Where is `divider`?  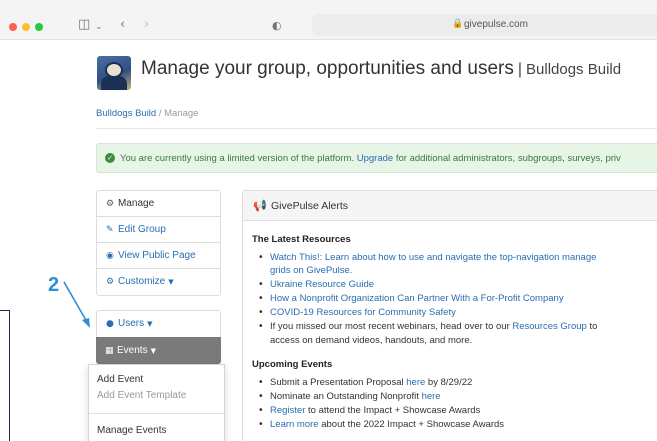
divider is located at coordinates (376, 128).